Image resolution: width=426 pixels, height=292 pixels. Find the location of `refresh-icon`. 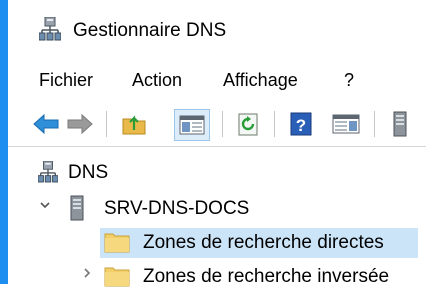

refresh-icon is located at coordinates (248, 124).